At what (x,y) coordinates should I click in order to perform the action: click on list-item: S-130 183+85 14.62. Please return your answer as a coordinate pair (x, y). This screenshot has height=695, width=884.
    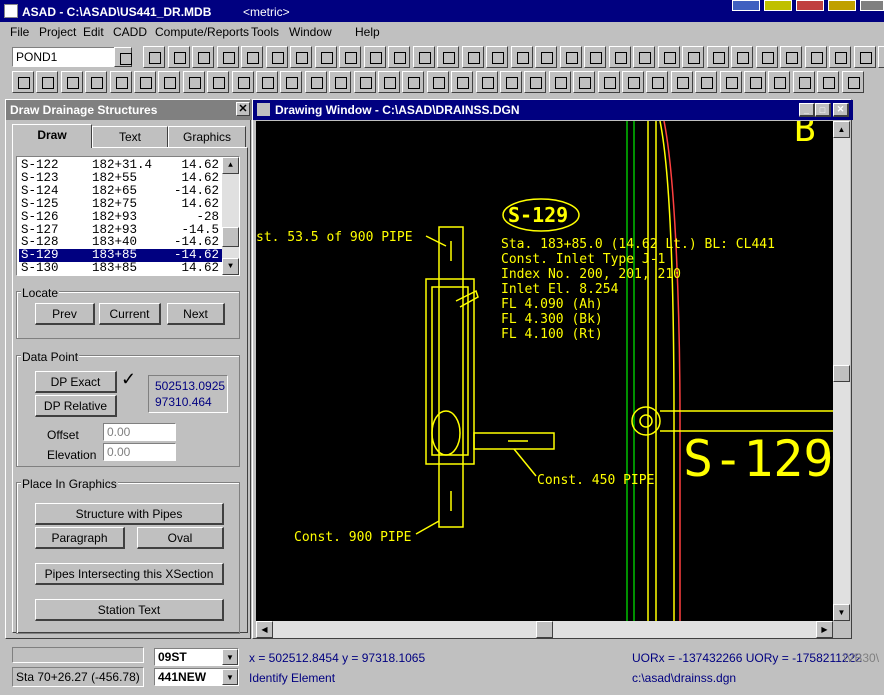
    Looking at the image, I should click on (121, 268).